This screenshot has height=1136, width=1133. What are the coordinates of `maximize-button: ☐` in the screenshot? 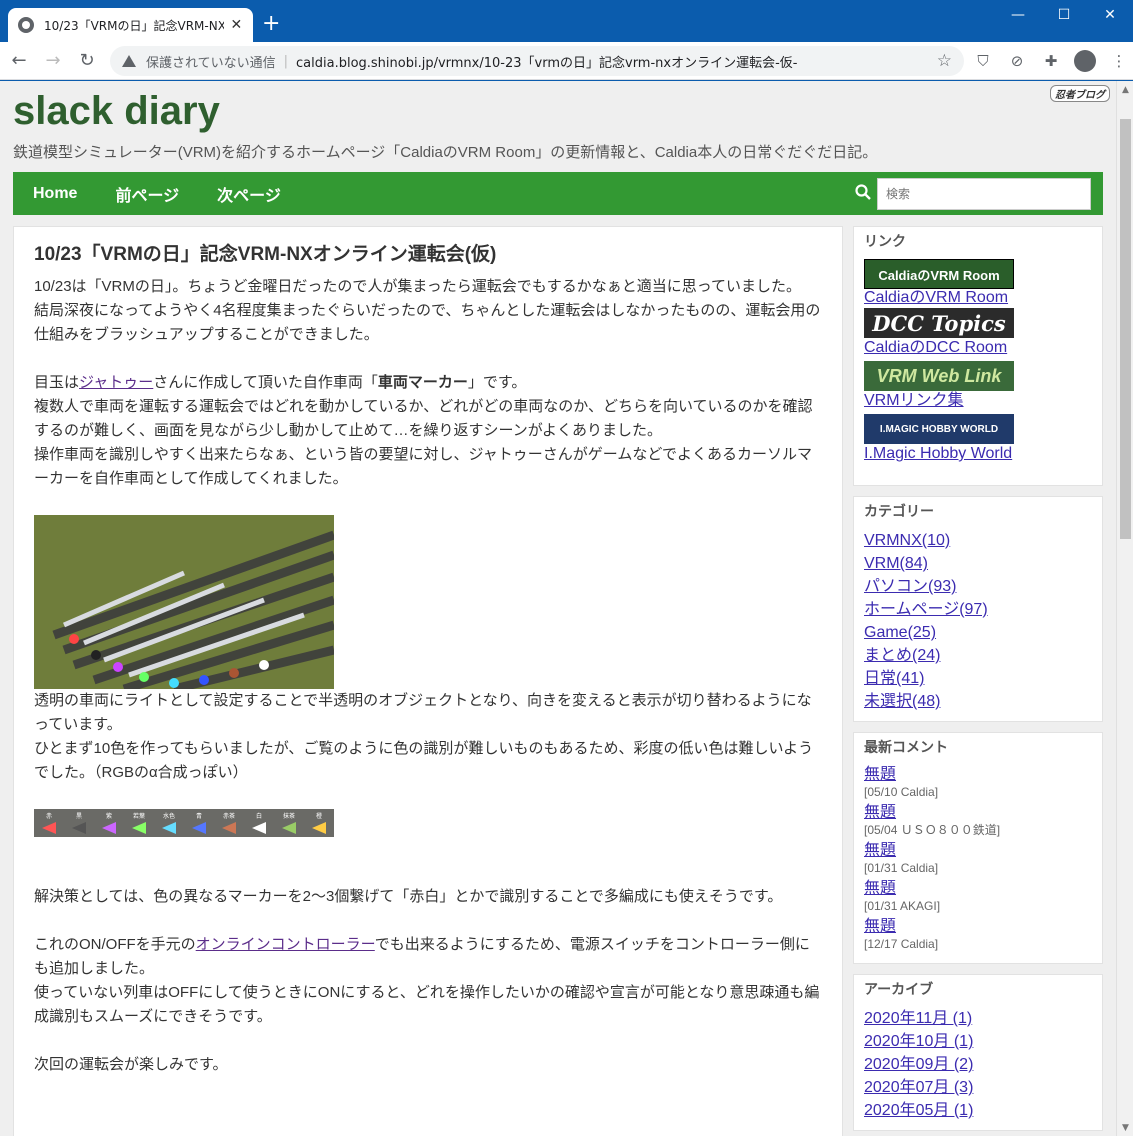 It's located at (1064, 15).